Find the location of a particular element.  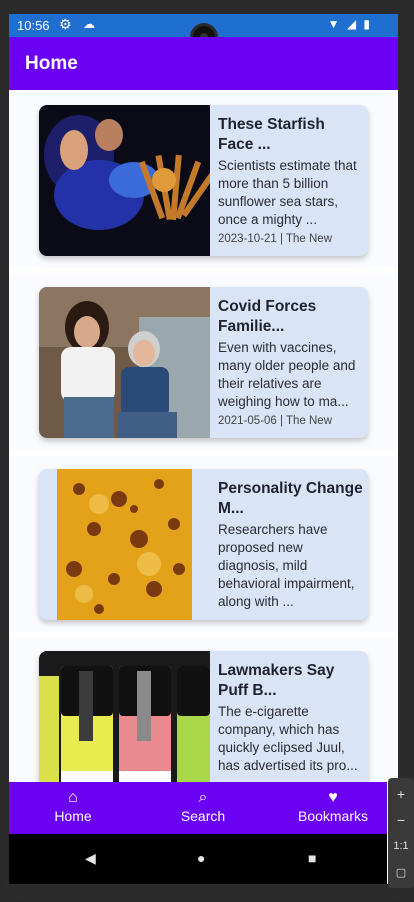

zoom-reset-button: 1:1 is located at coordinates (401, 846).